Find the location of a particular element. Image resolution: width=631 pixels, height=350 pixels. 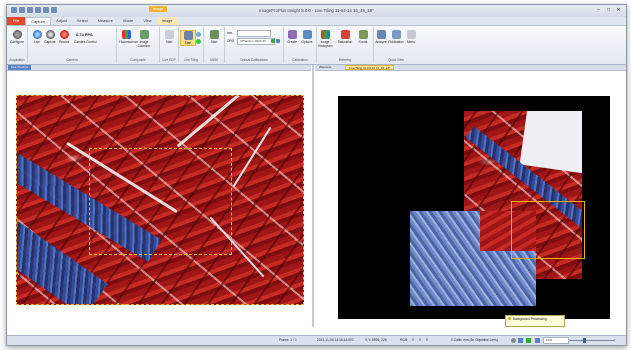

calibration-readout: 0.Calib: mm (5x Objective Lens) is located at coordinates (474, 340).